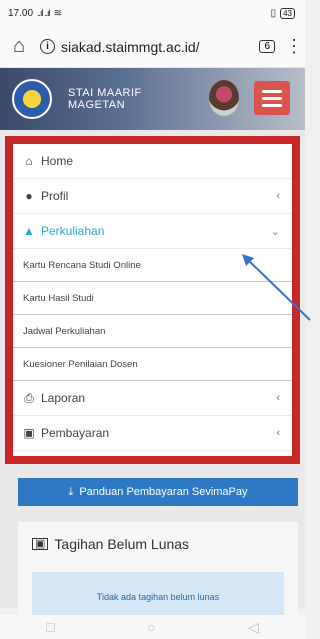 This screenshot has height=639, width=320. I want to click on browser-toolbar: ⌂ i siakad.staimmgt.ac.id/ 6 ⋮, so click(152, 47).